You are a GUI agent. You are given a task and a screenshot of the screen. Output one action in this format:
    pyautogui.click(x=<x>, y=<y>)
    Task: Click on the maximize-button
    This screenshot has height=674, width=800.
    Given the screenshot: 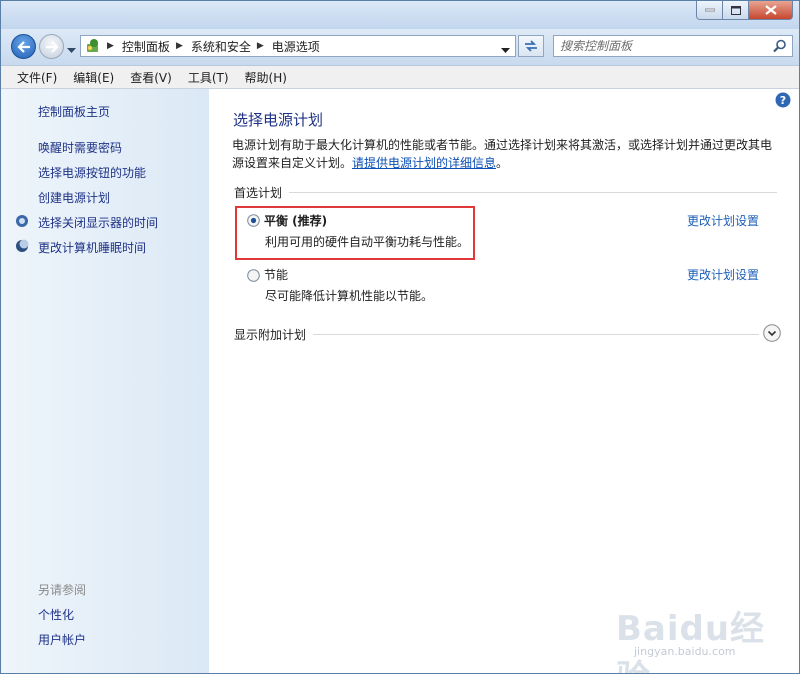 What is the action you would take?
    pyautogui.click(x=736, y=10)
    